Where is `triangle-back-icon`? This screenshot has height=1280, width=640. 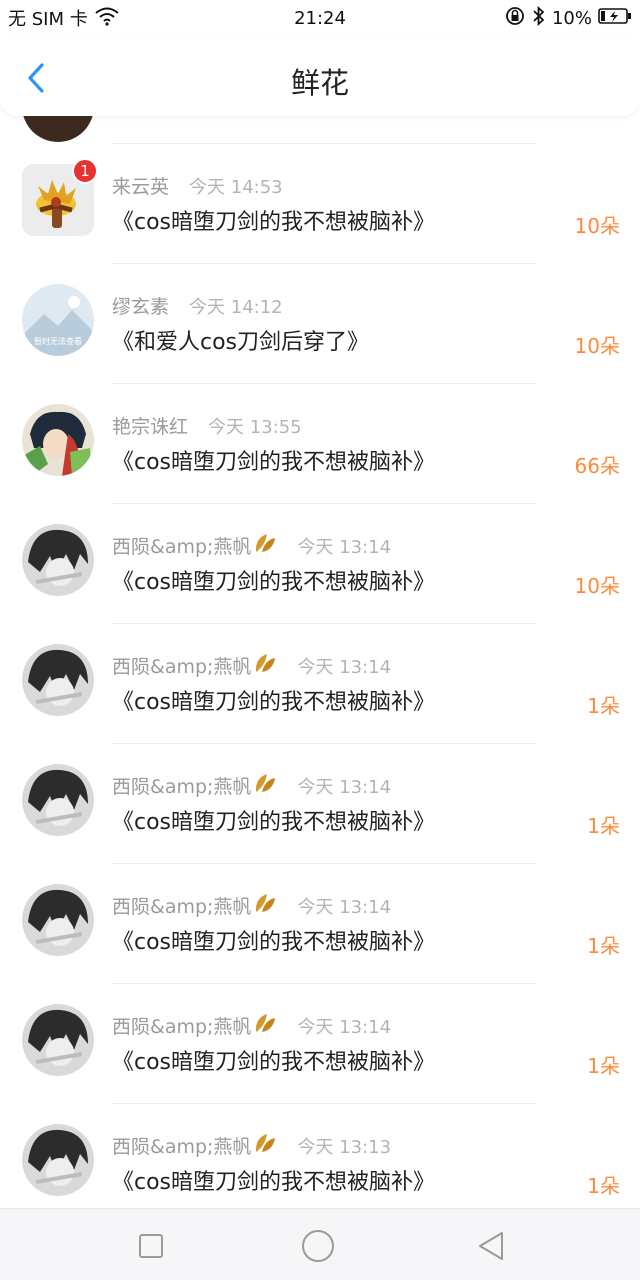 triangle-back-icon is located at coordinates (491, 1246).